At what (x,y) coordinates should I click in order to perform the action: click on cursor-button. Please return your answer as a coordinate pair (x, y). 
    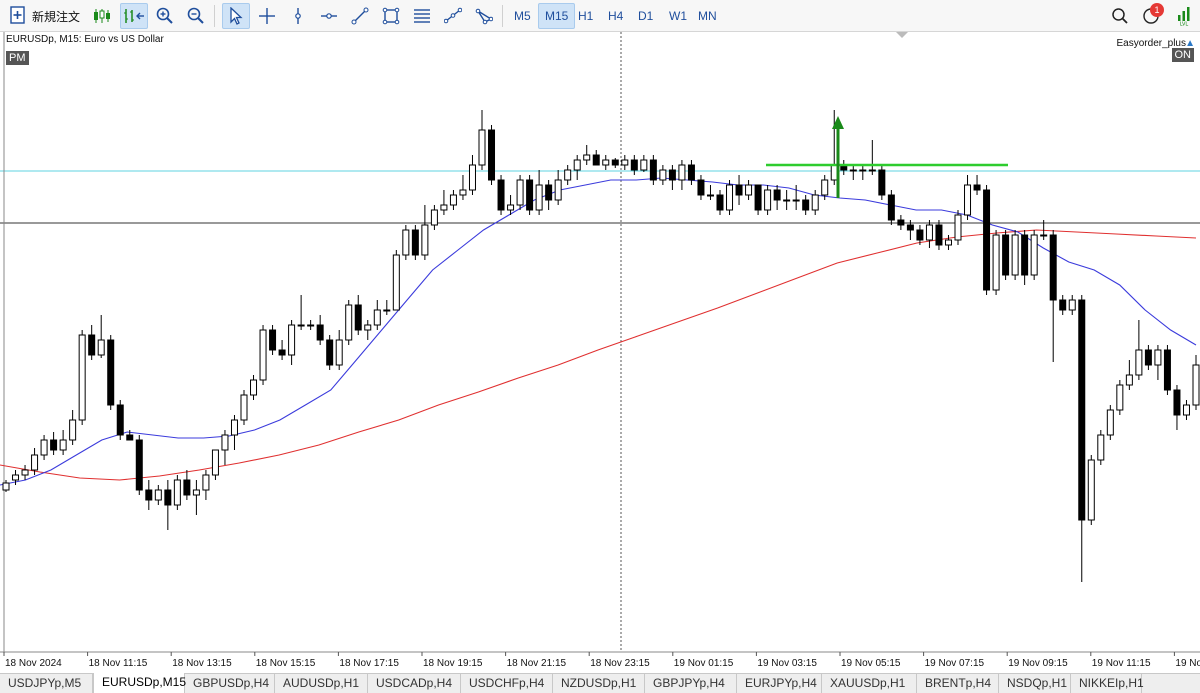
    Looking at the image, I should click on (236, 16).